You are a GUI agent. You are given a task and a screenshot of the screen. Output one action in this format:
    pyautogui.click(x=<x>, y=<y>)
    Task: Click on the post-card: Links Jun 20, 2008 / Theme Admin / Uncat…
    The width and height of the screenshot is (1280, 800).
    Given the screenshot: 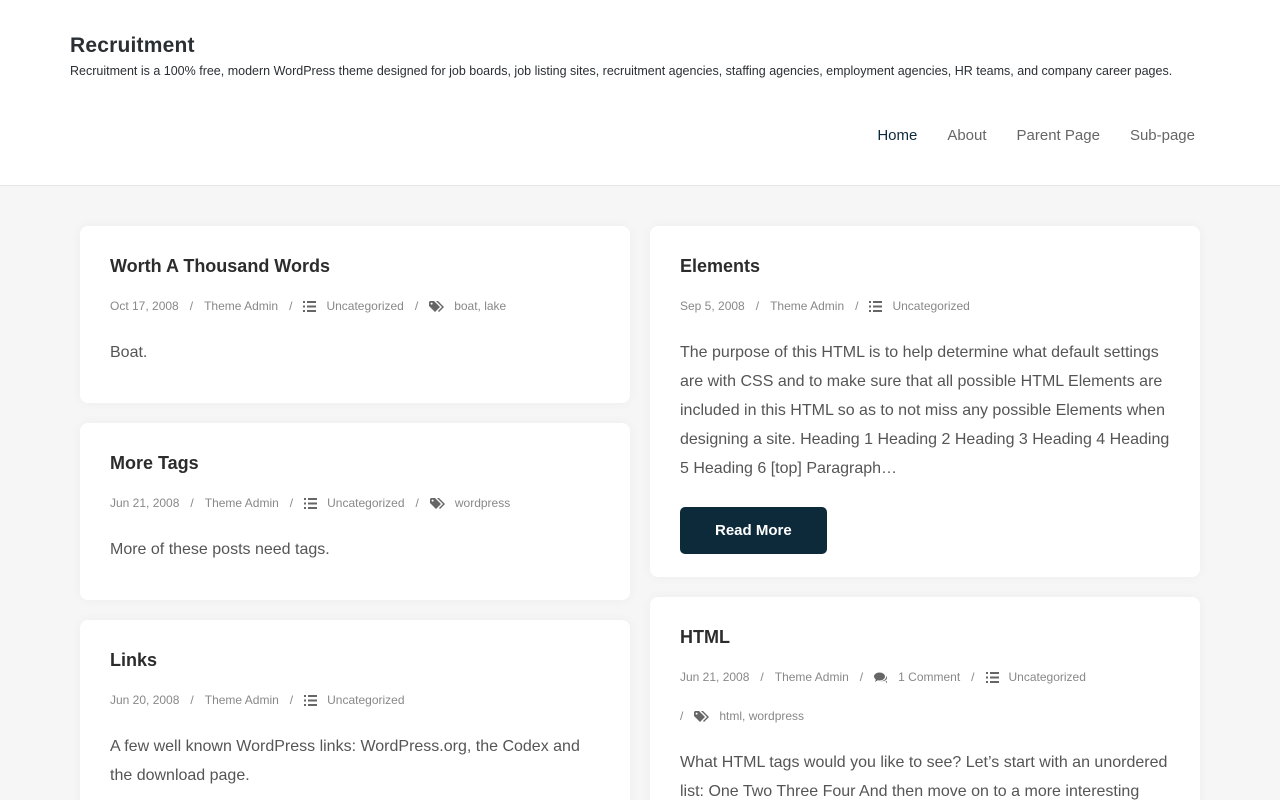 What is the action you would take?
    pyautogui.click(x=355, y=710)
    